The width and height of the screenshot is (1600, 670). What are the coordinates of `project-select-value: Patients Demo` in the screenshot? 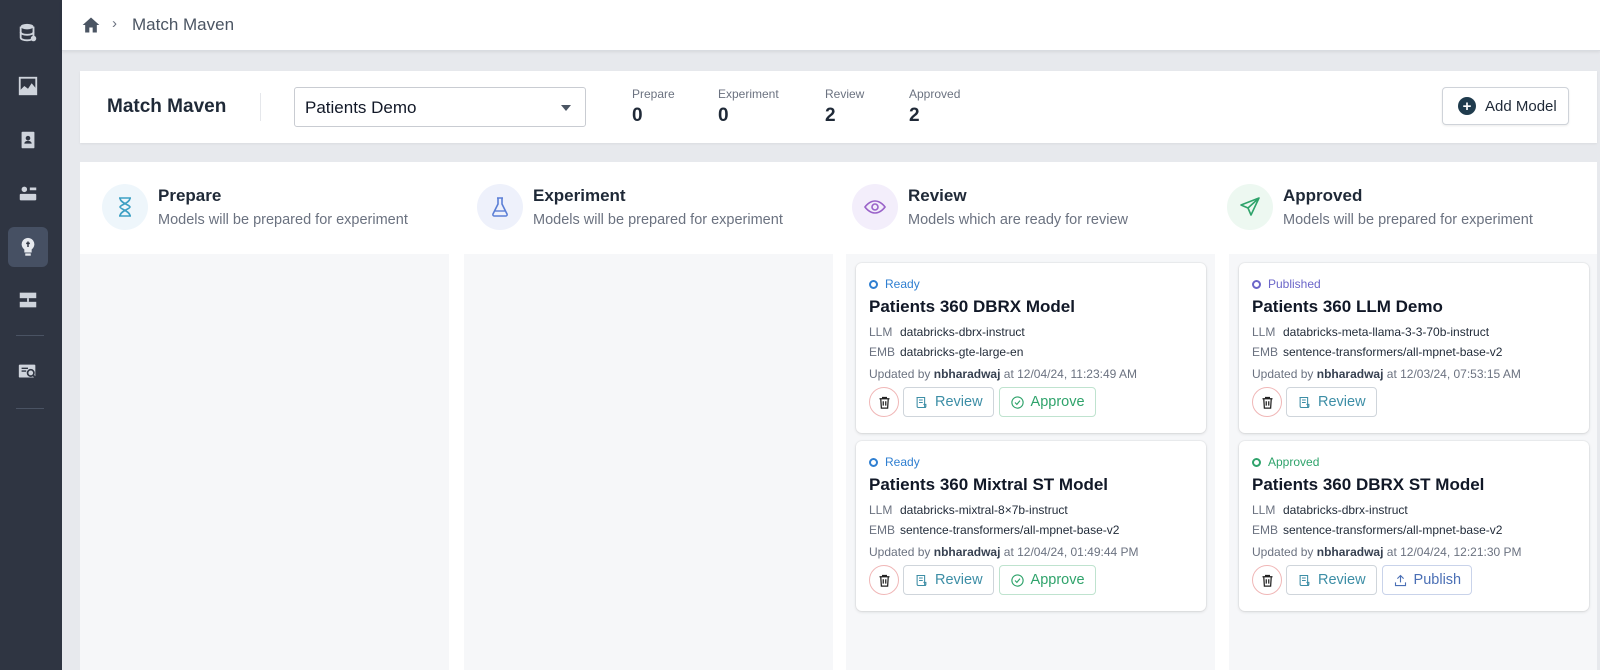 It's located at (361, 107).